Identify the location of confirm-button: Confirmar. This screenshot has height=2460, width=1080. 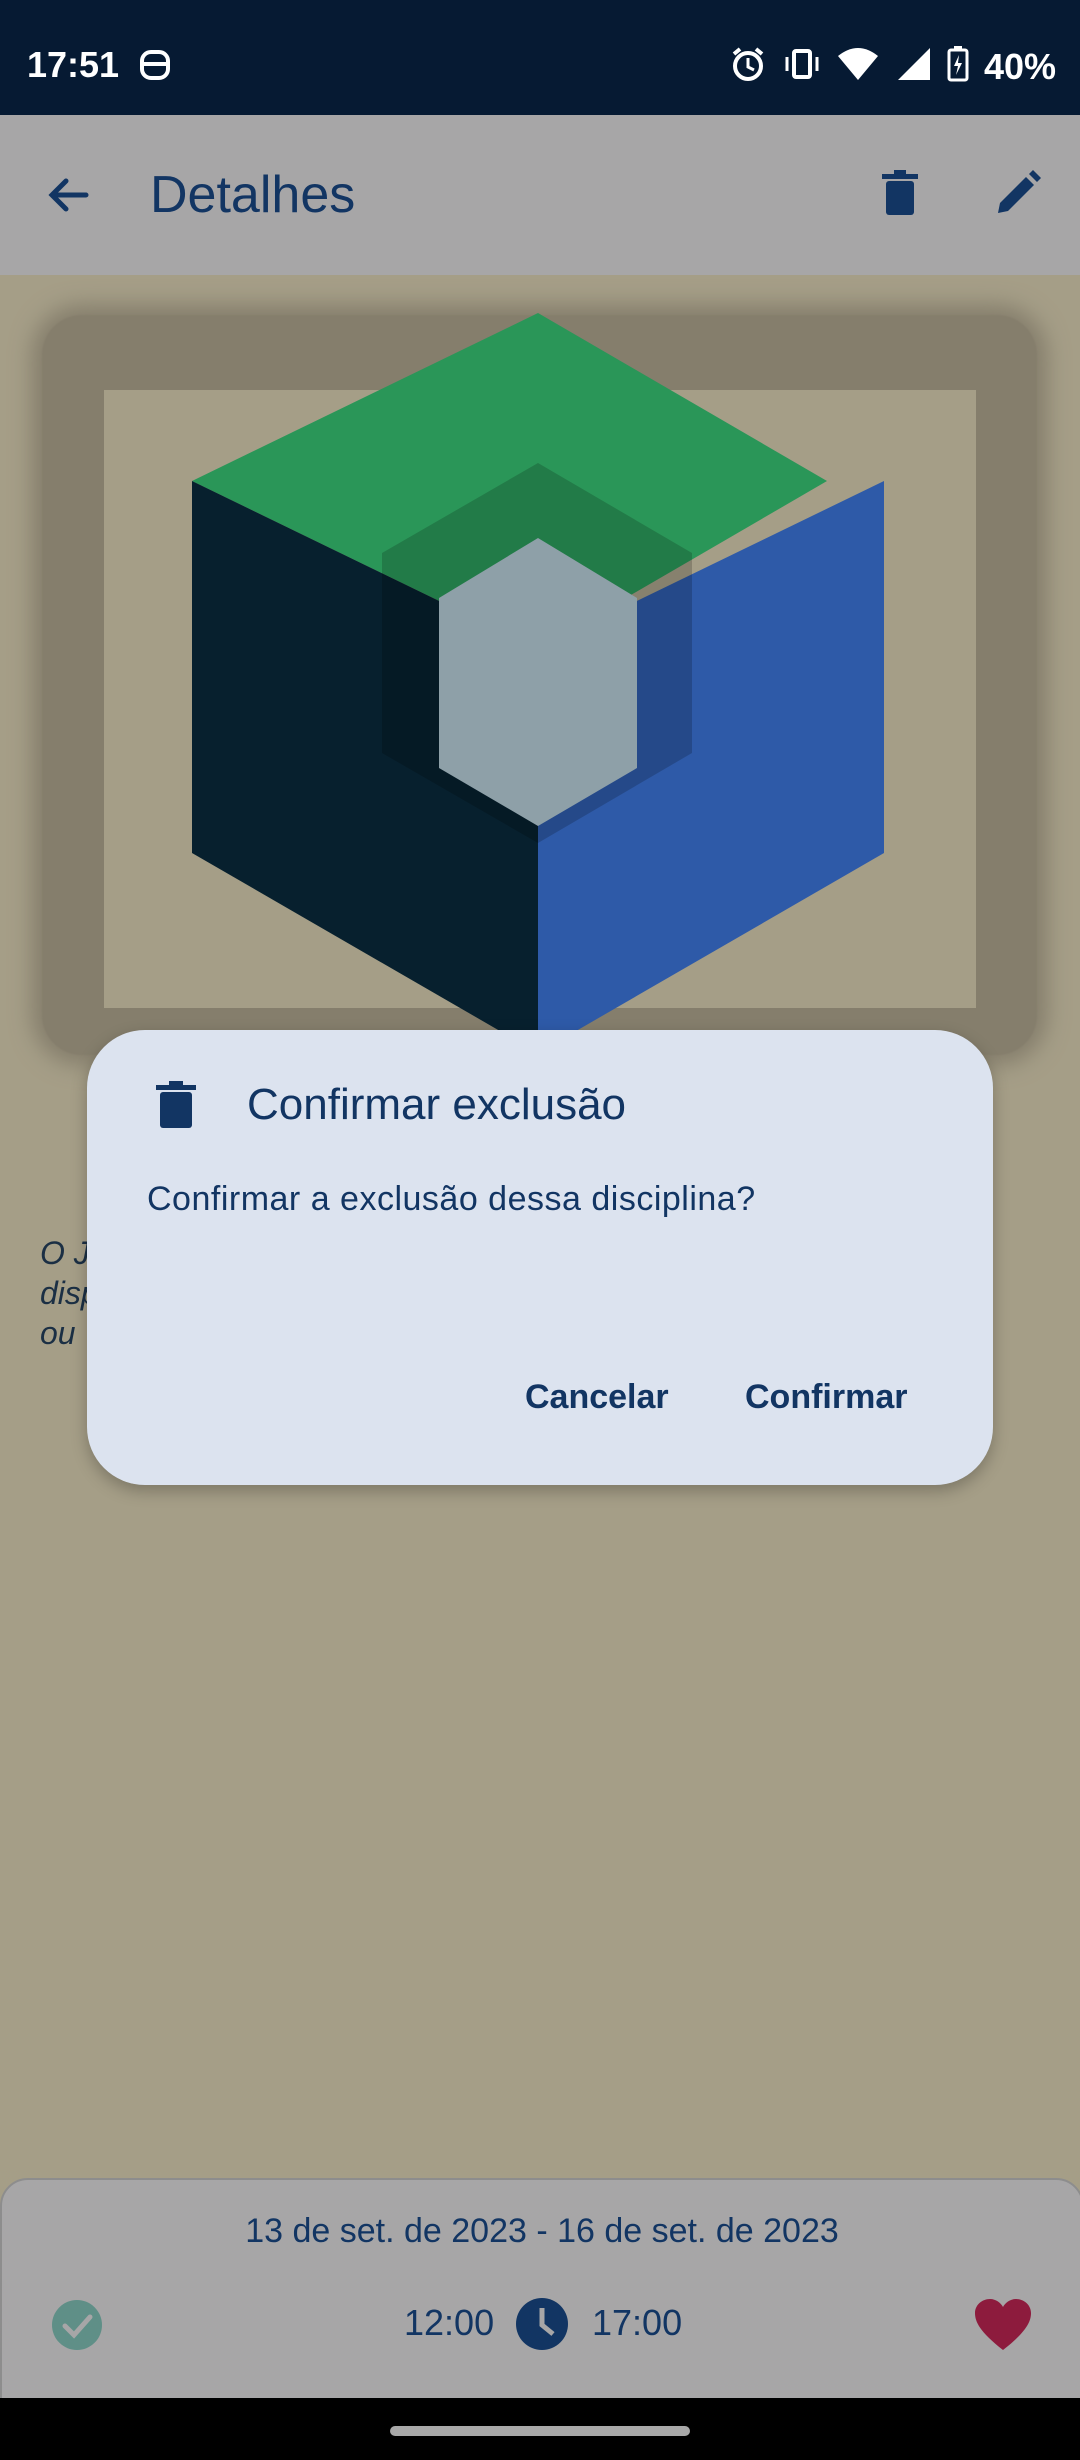
(826, 1397).